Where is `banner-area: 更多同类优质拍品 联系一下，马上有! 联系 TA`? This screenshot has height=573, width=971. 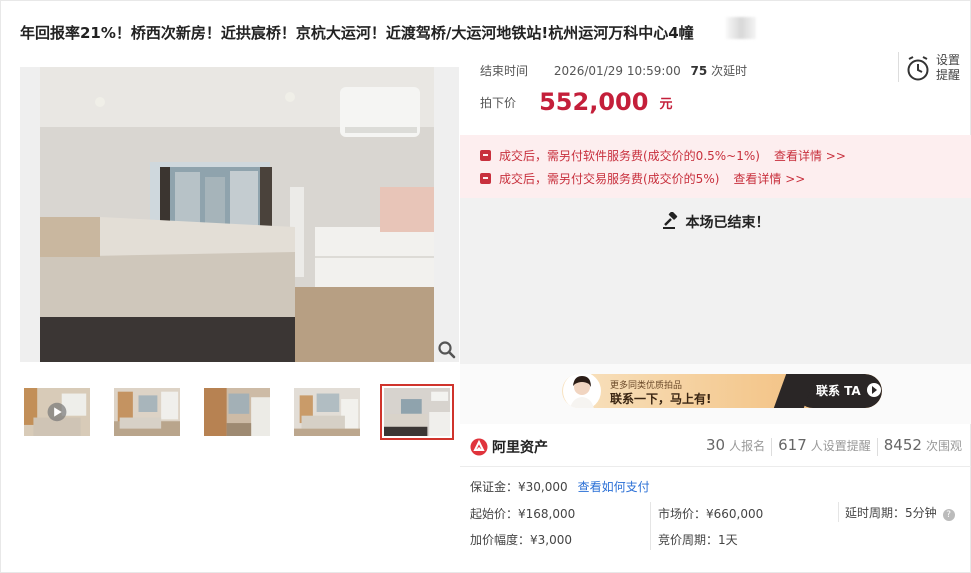
banner-area: 更多同类优质拍品 联系一下，马上有! 联系 TA is located at coordinates (715, 394).